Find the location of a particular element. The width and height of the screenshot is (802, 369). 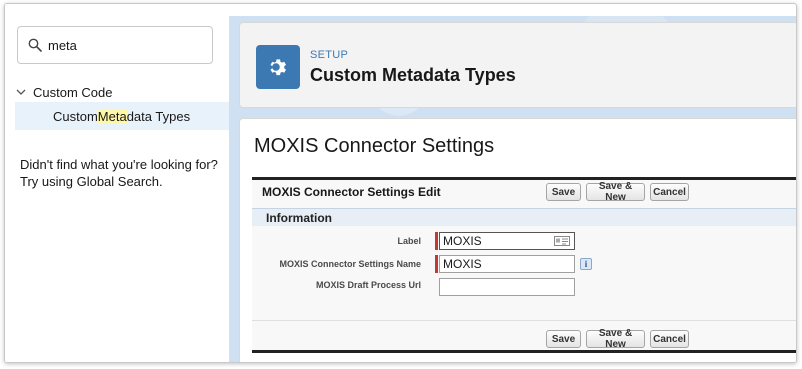

cancel-button: Cancel is located at coordinates (669, 192).